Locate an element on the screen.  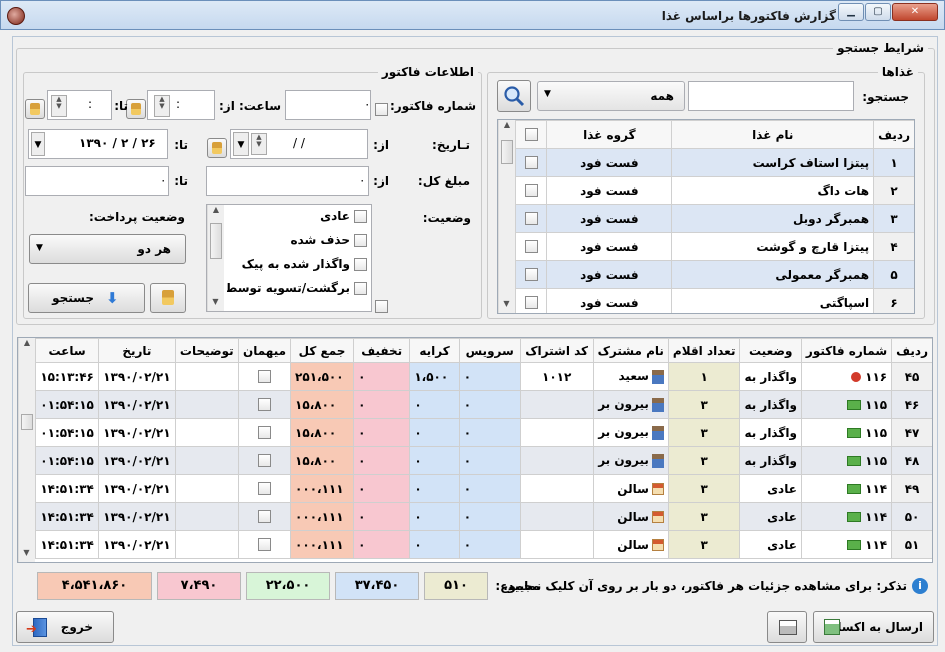
app-icon is located at coordinates (16, 16).